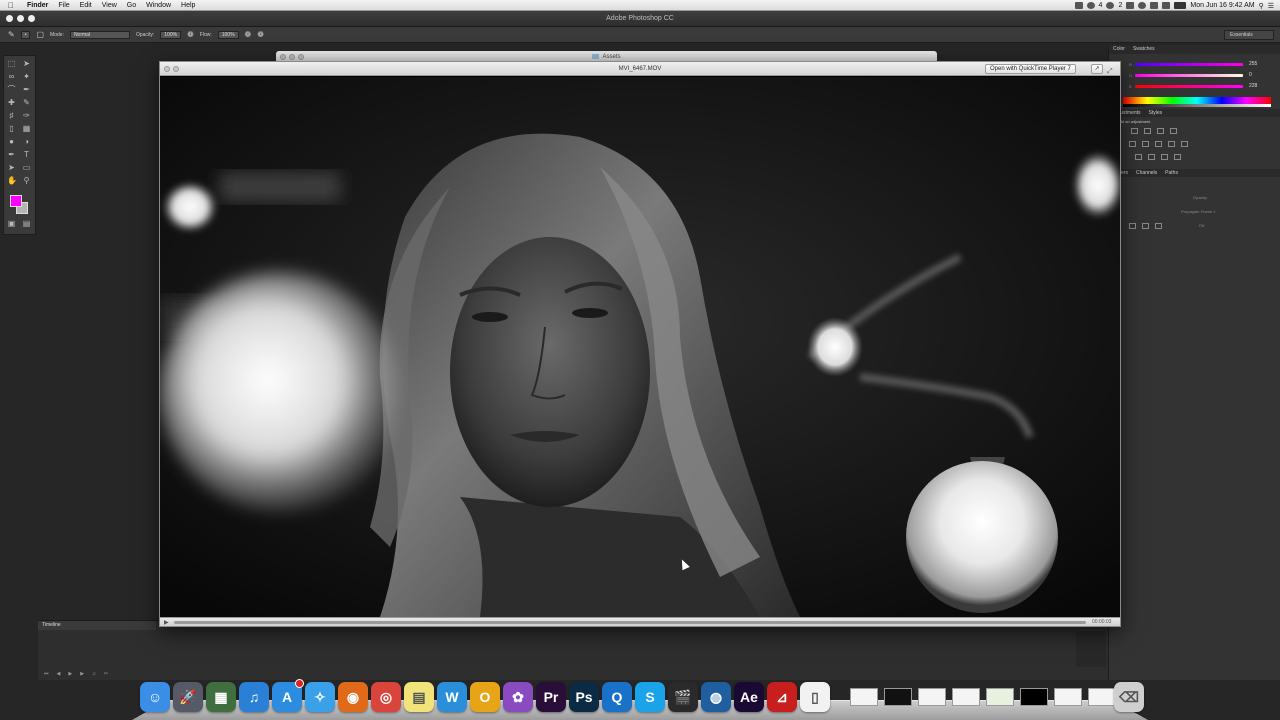 The image size is (1280, 720). What do you see at coordinates (1160, 131) in the screenshot?
I see `curves-adjustment-icon` at bounding box center [1160, 131].